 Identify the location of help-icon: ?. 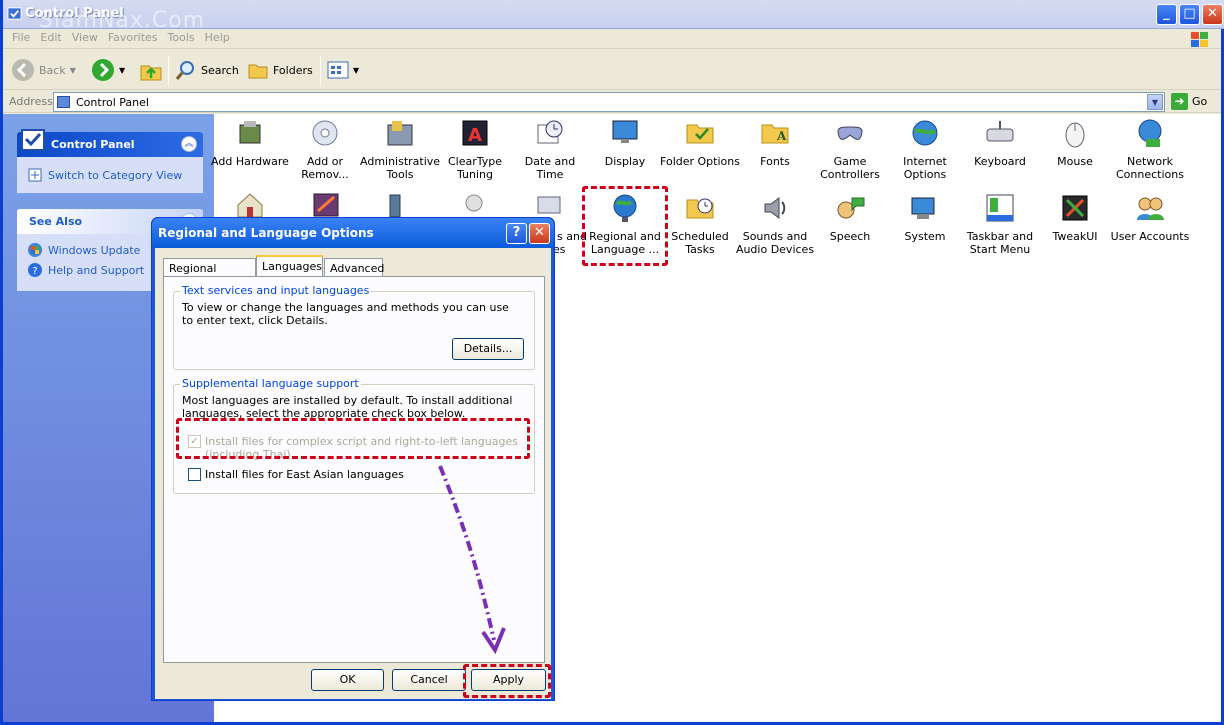
(35, 270).